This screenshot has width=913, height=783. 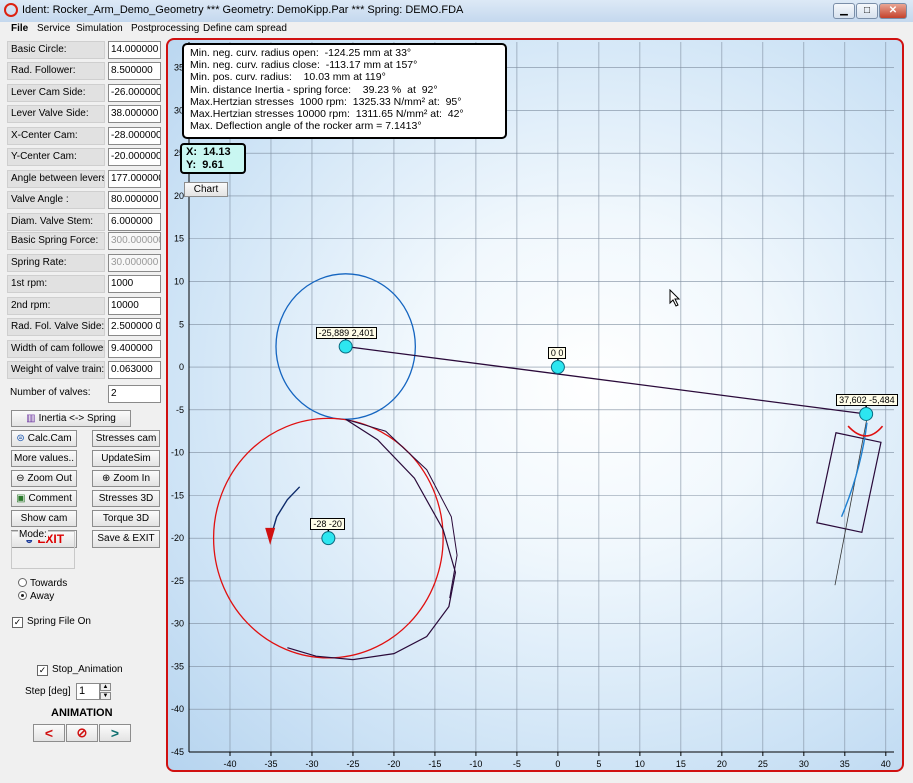 I want to click on param-input: 2, so click(x=134, y=394).